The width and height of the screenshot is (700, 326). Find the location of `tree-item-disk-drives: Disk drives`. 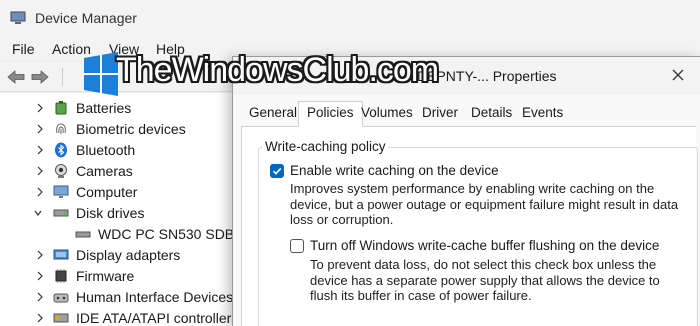

tree-item-disk-drives: Disk drives is located at coordinates (116, 213).